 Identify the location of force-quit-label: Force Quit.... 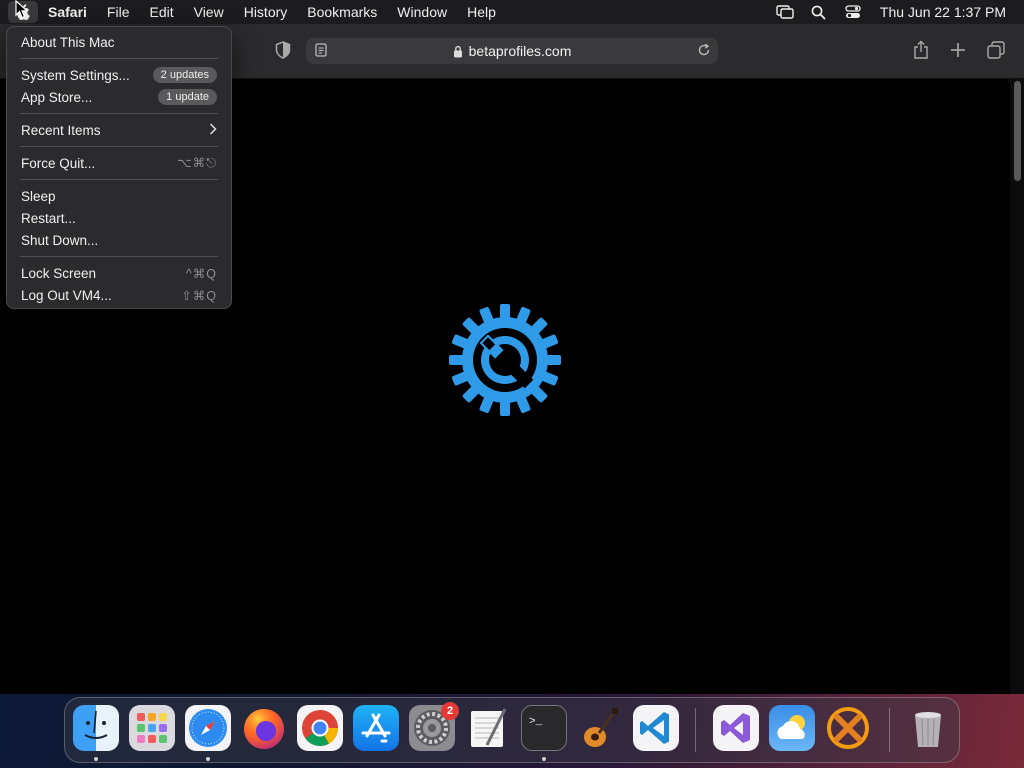
(58, 163).